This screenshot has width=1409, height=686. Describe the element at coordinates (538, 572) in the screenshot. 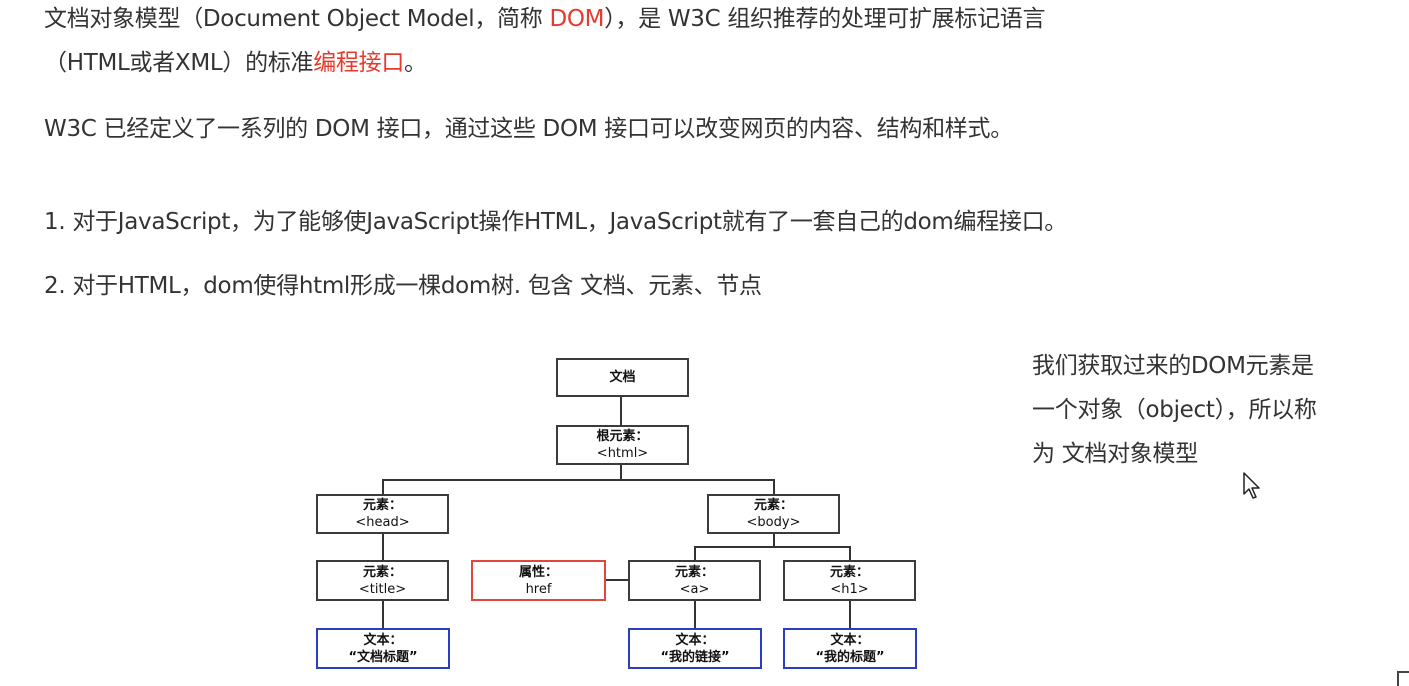

I see `node-attr-label: 属性：` at that location.